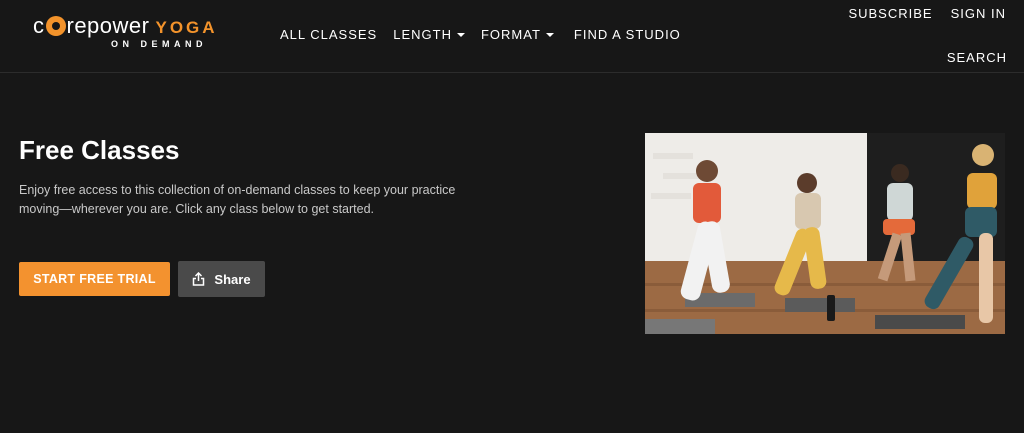  What do you see at coordinates (199, 279) in the screenshot?
I see `share-icon` at bounding box center [199, 279].